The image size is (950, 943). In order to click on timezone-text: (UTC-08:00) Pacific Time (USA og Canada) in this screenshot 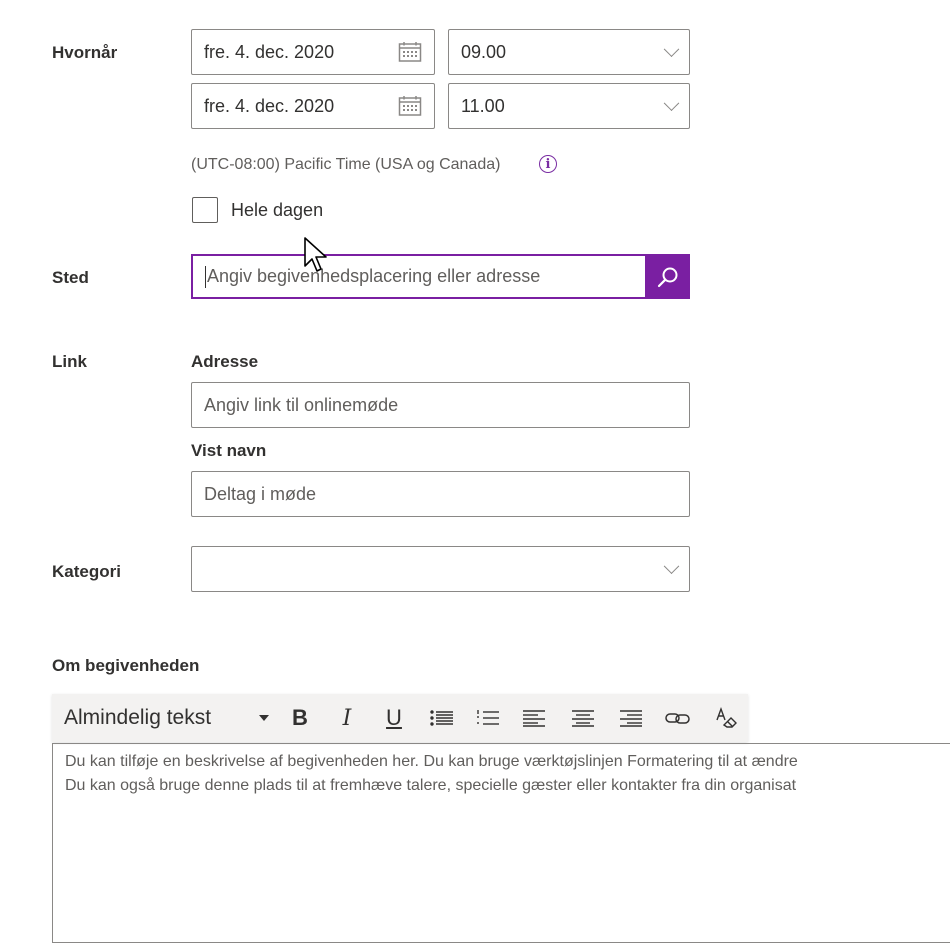, I will do `click(346, 164)`.